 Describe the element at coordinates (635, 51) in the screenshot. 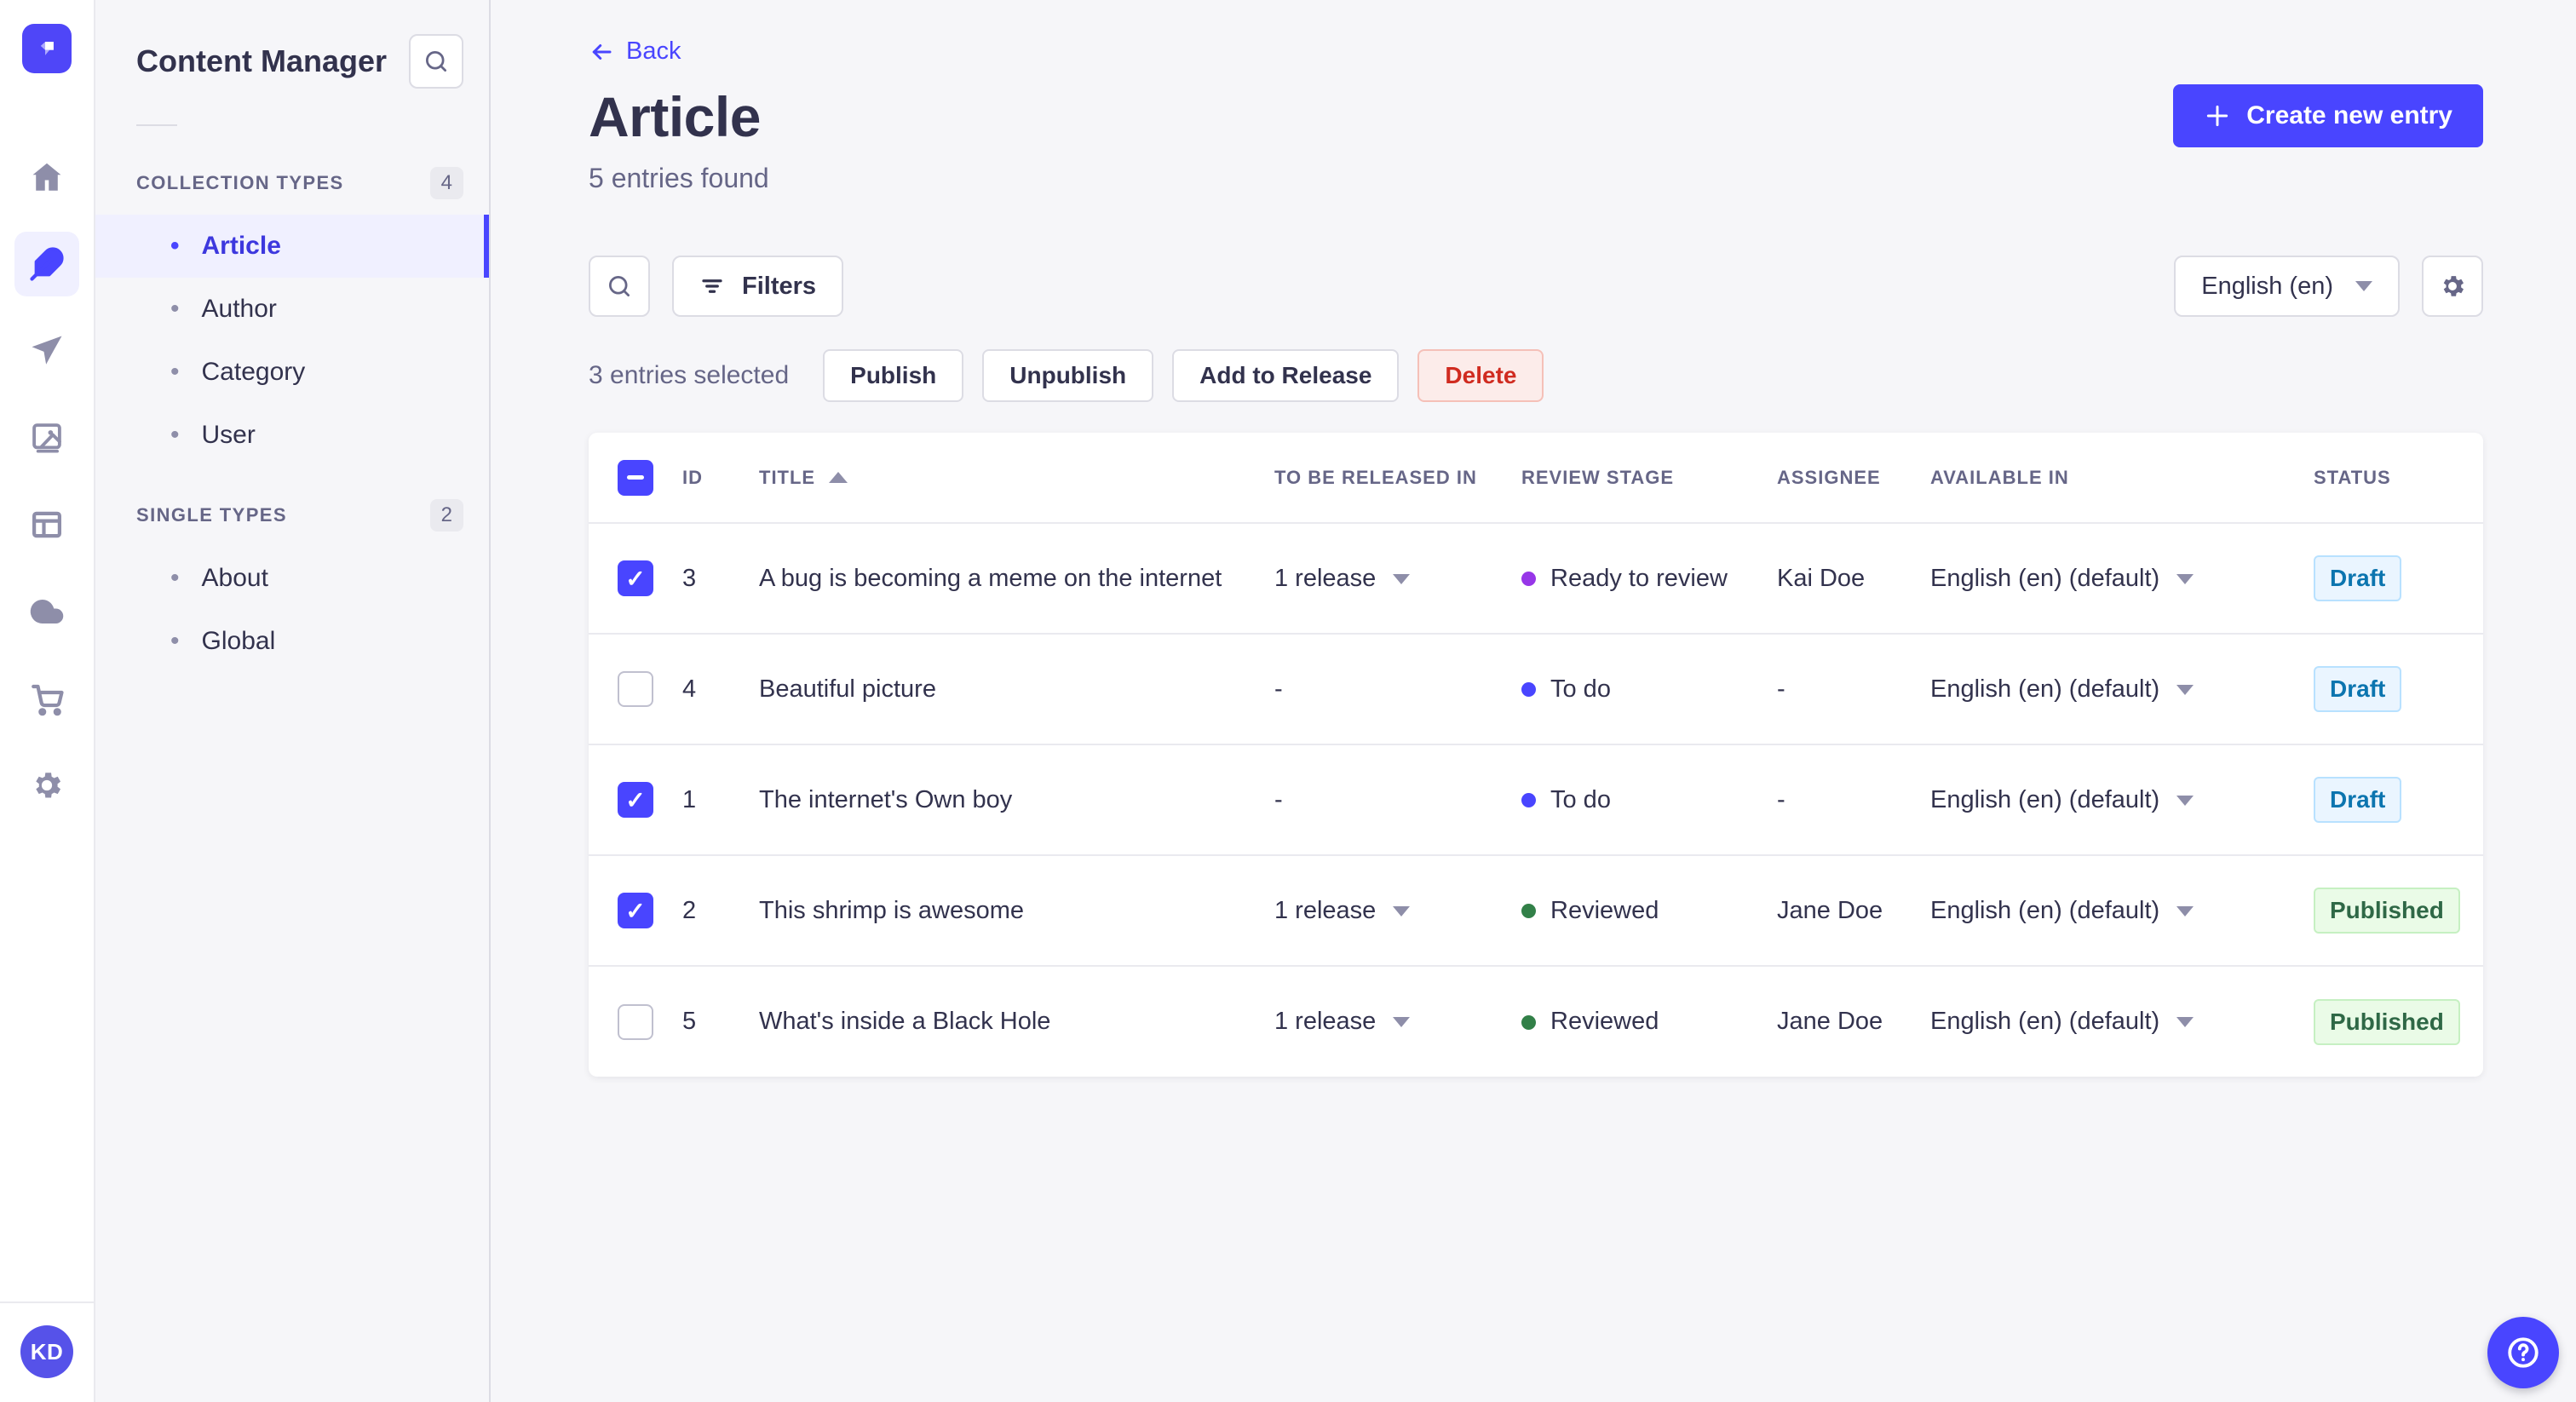

I see `back-link: Back` at that location.